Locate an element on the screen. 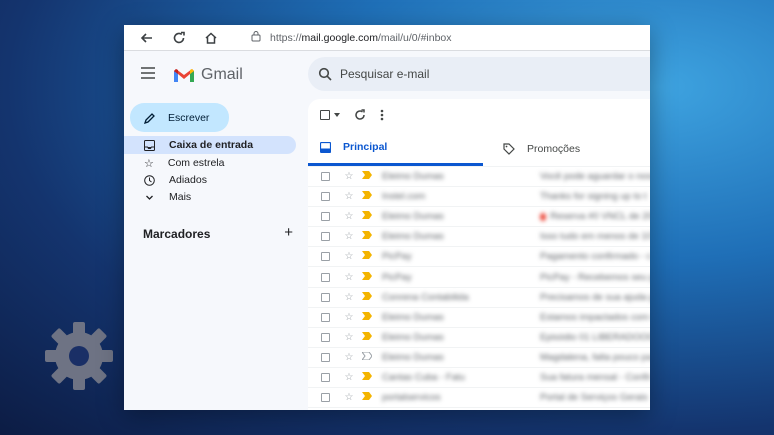 Image resolution: width=774 pixels, height=435 pixels. add-label-icon: + is located at coordinates (288, 232).